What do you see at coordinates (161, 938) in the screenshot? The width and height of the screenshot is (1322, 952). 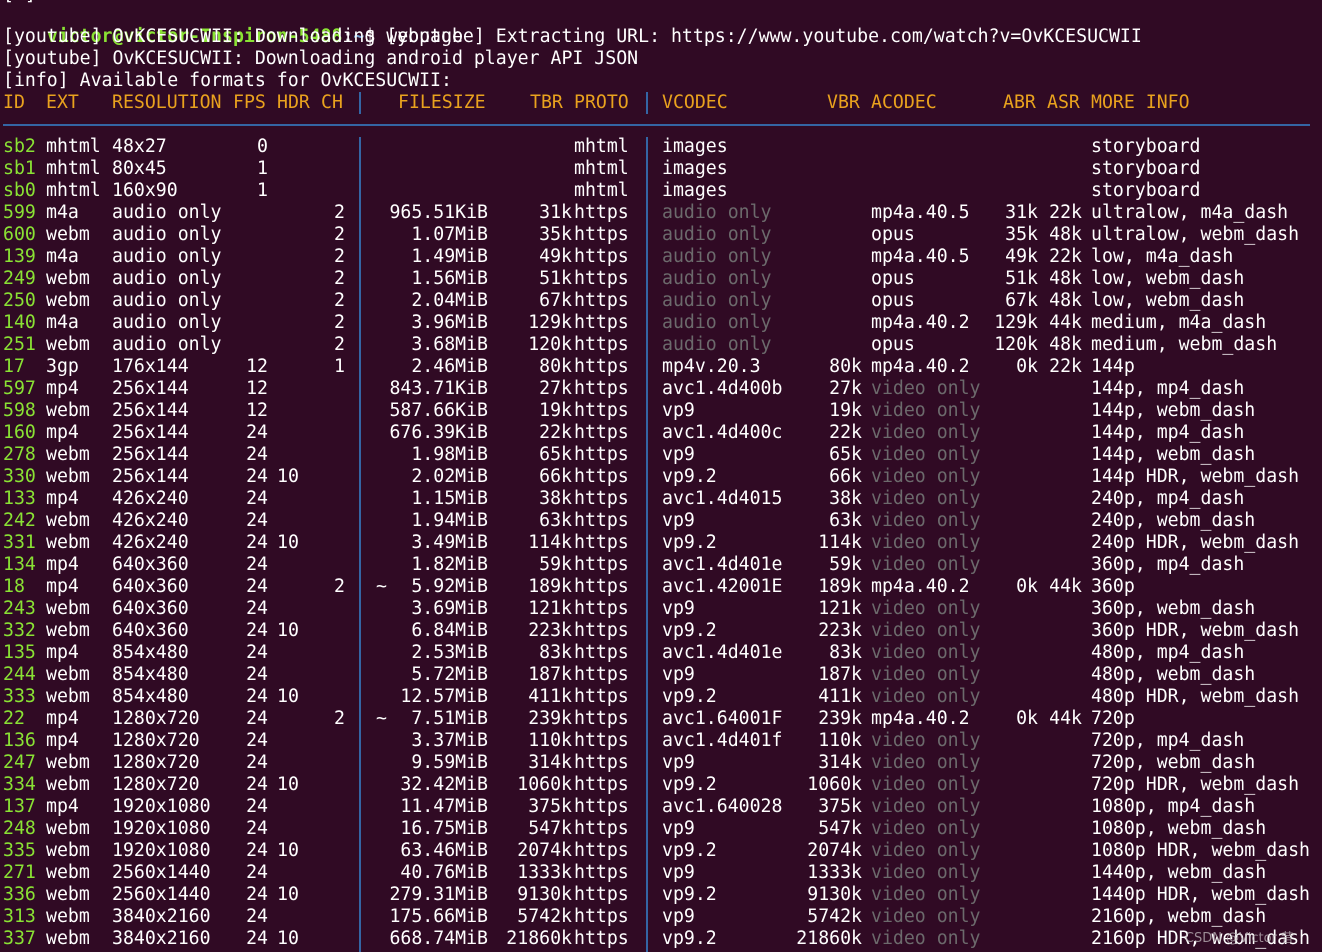 I see `format-resolution: 3840x2160` at bounding box center [161, 938].